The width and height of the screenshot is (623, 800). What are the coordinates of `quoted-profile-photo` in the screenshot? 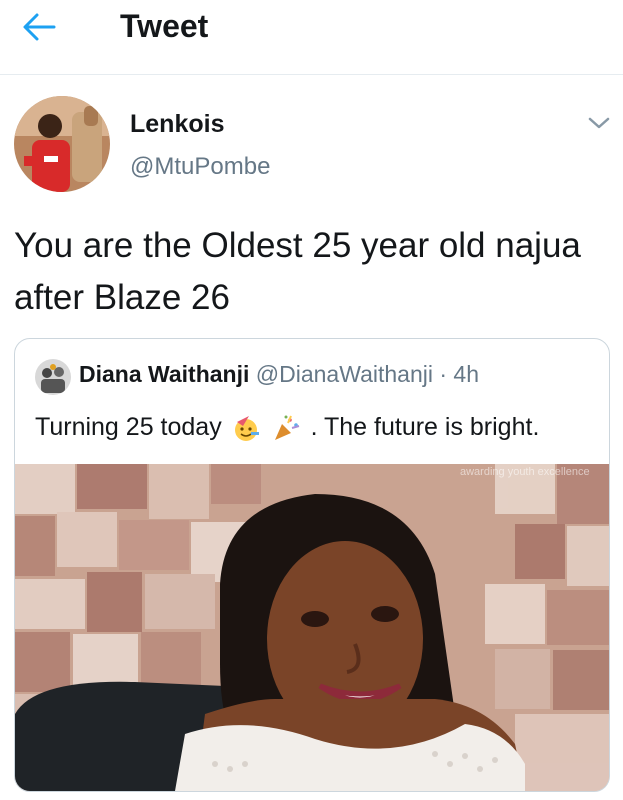 It's located at (53, 377).